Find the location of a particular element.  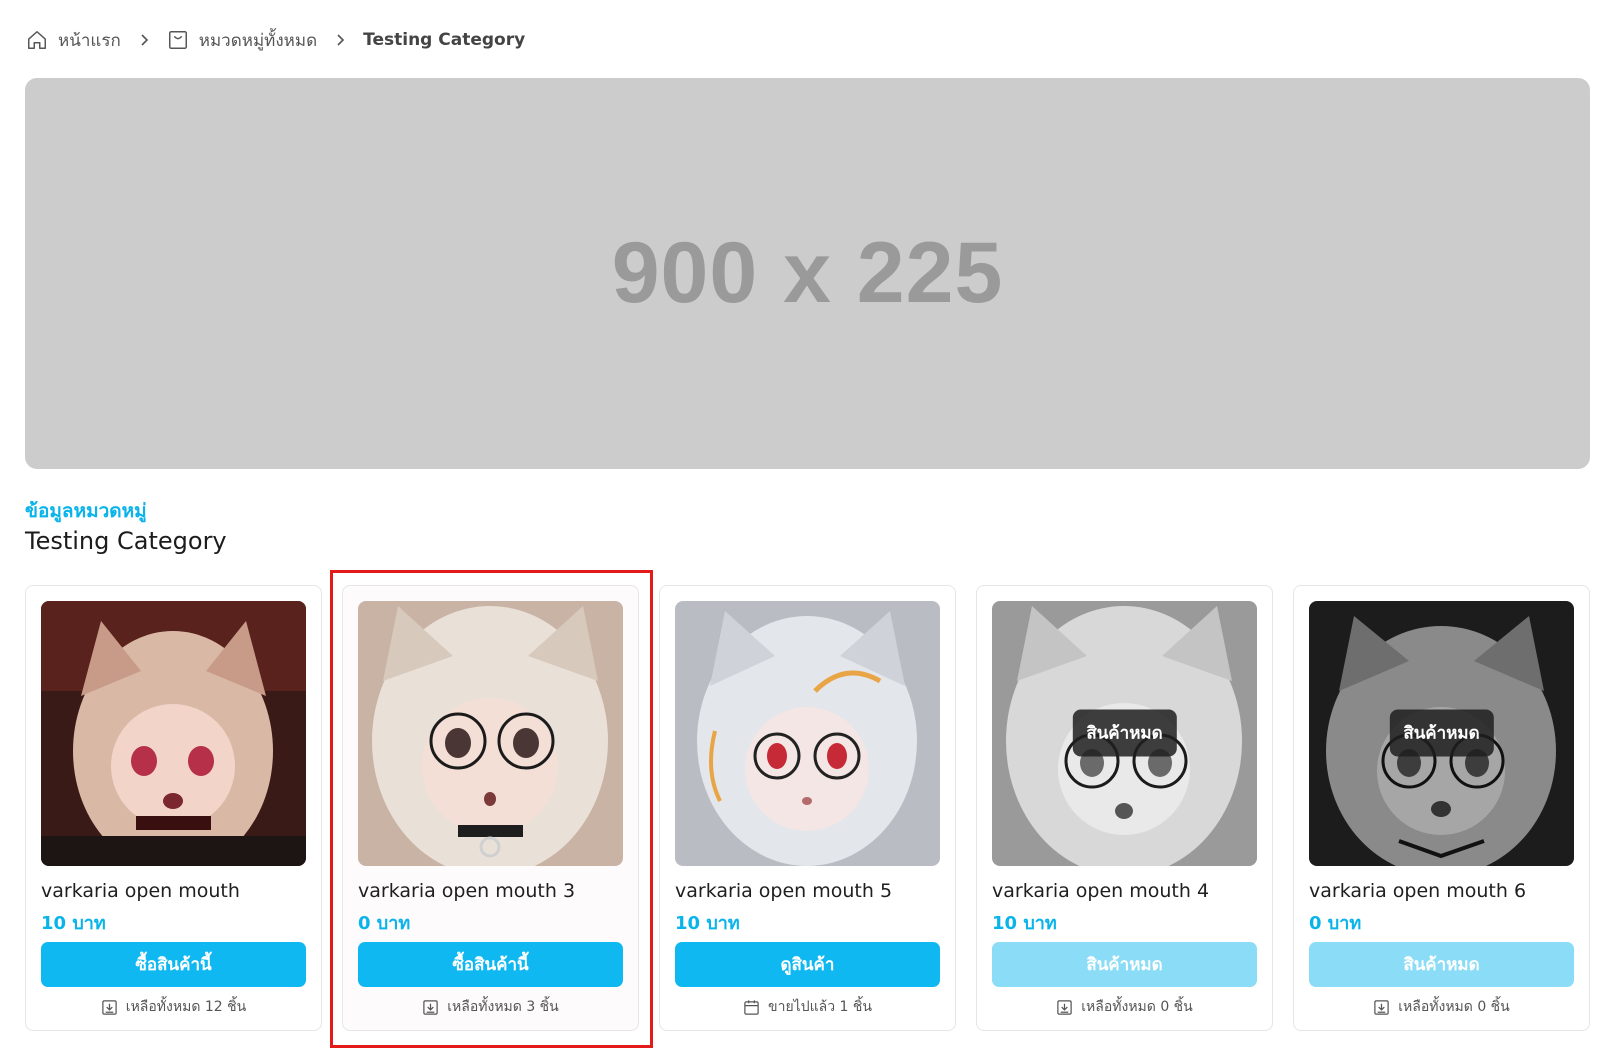

banner-placeholder-text: 900 x 225 is located at coordinates (807, 273).